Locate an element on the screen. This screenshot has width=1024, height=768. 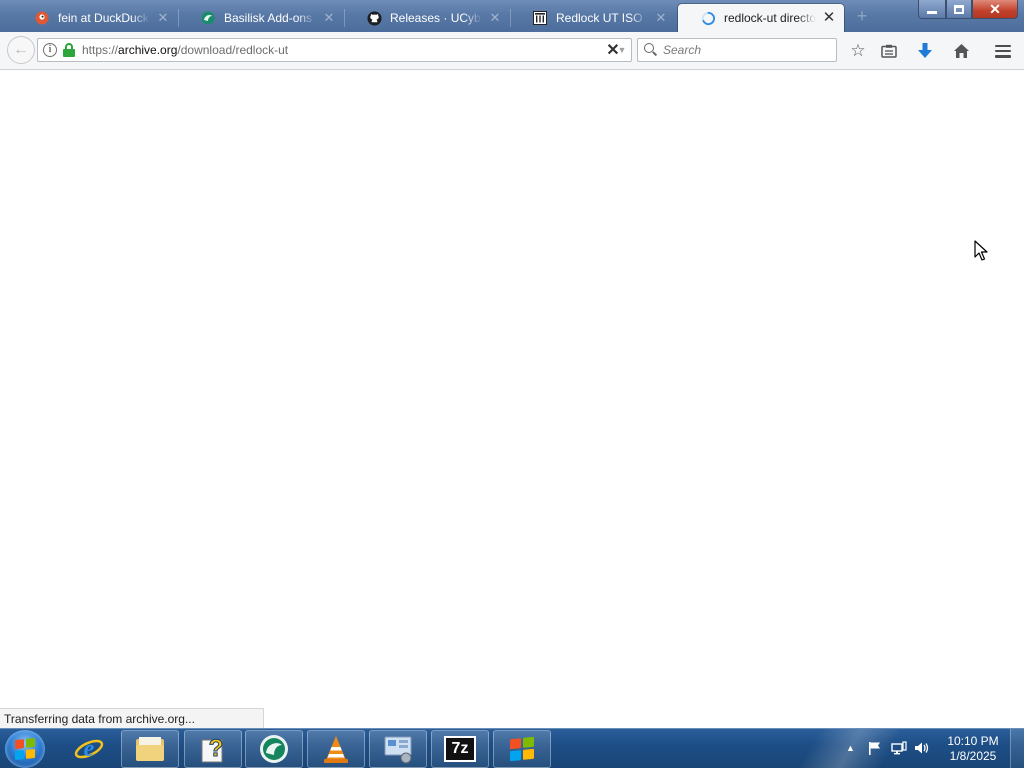
url-host: archive.org is located at coordinates (148, 50).